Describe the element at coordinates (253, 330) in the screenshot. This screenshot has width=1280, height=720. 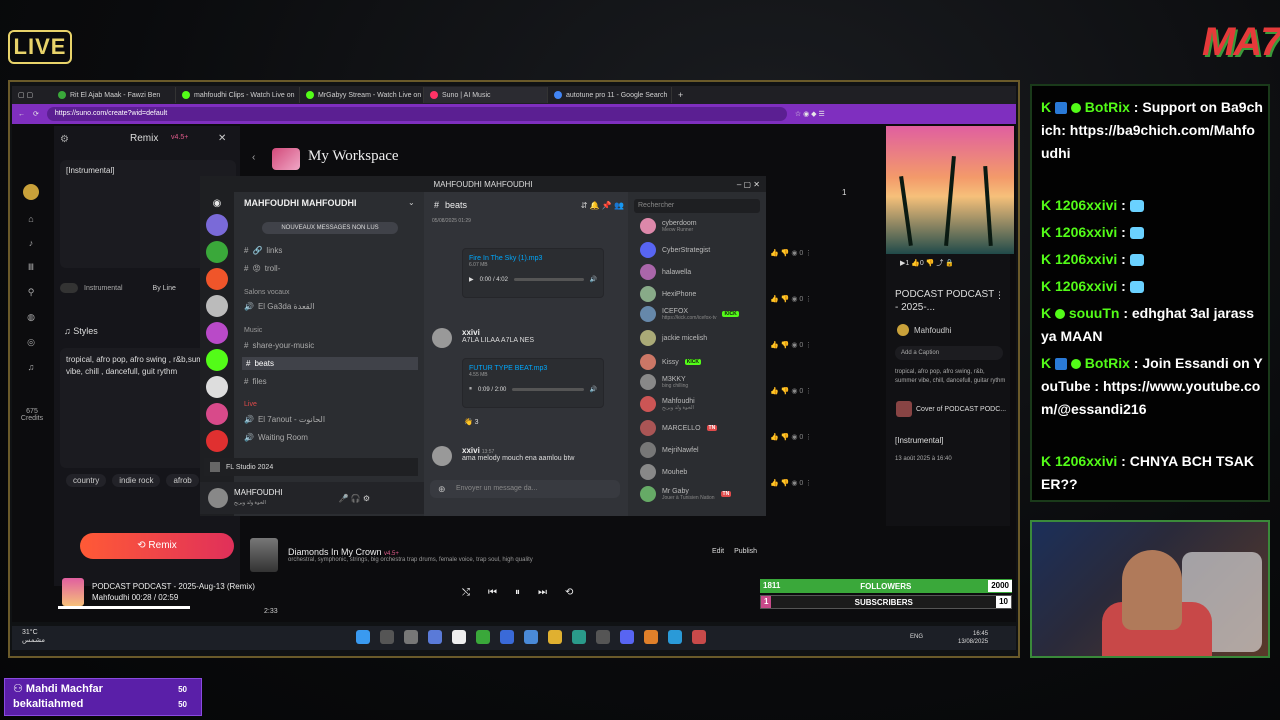
I see `category-music: Music` at that location.